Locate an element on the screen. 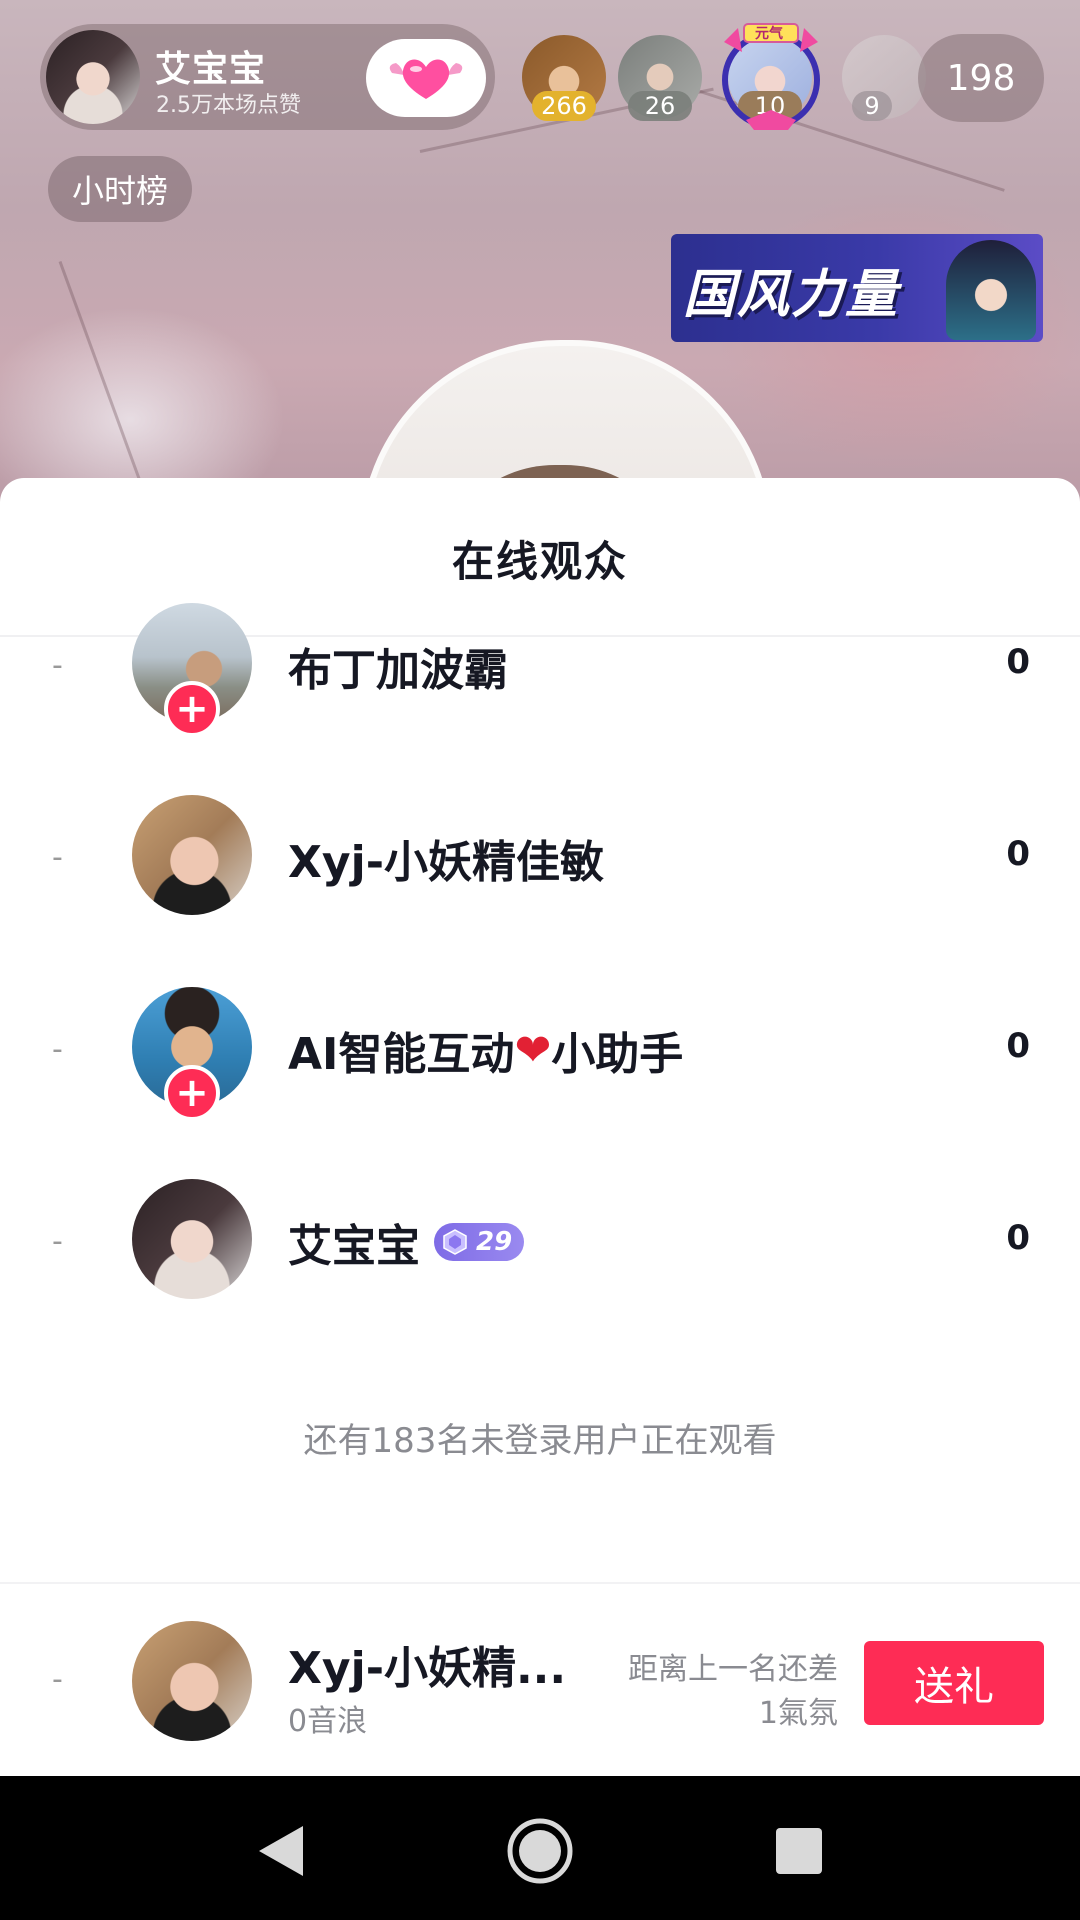 The height and width of the screenshot is (1920, 1080). promo-character-image is located at coordinates (991, 290).